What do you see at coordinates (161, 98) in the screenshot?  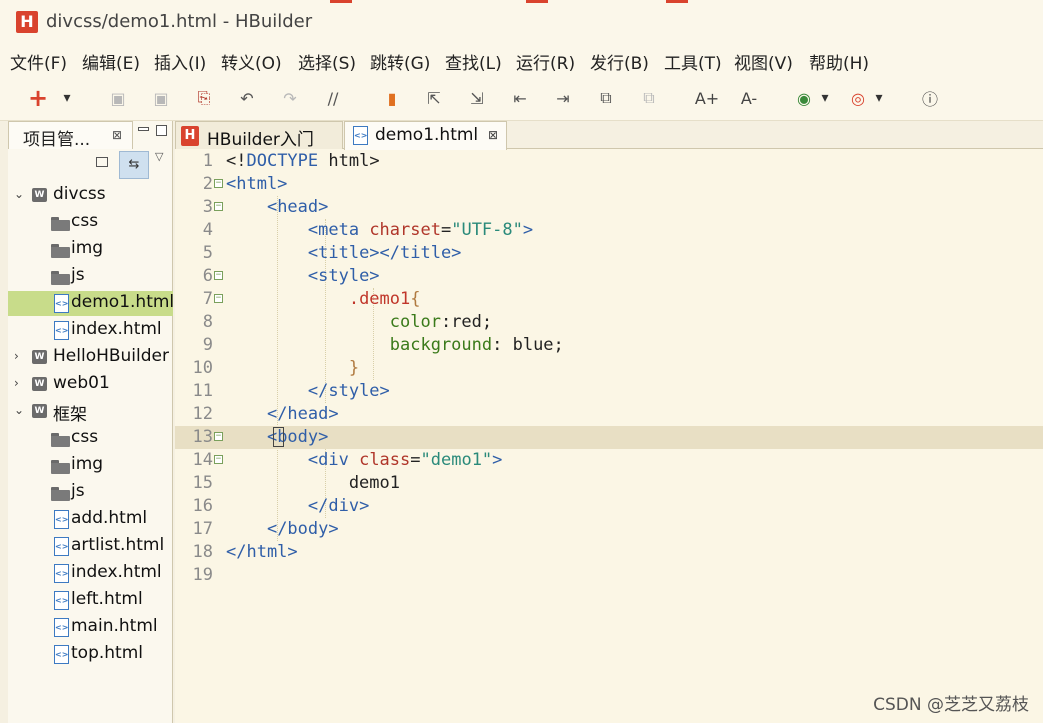 I see `save-all-icon: ▣` at bounding box center [161, 98].